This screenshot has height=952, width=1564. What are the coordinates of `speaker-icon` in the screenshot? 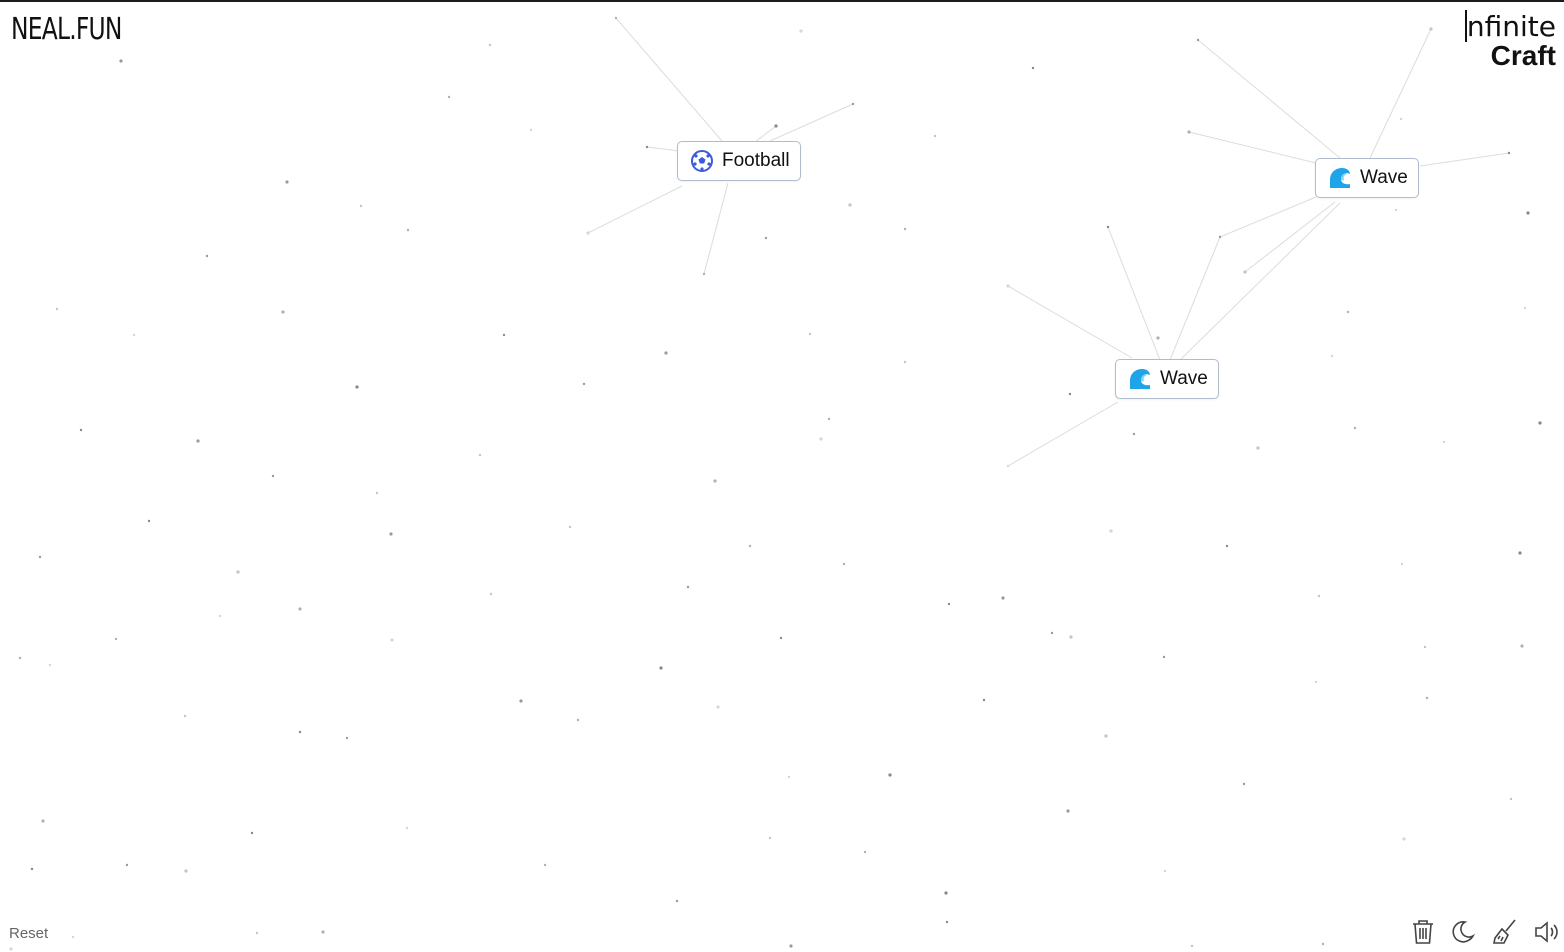 It's located at (1546, 932).